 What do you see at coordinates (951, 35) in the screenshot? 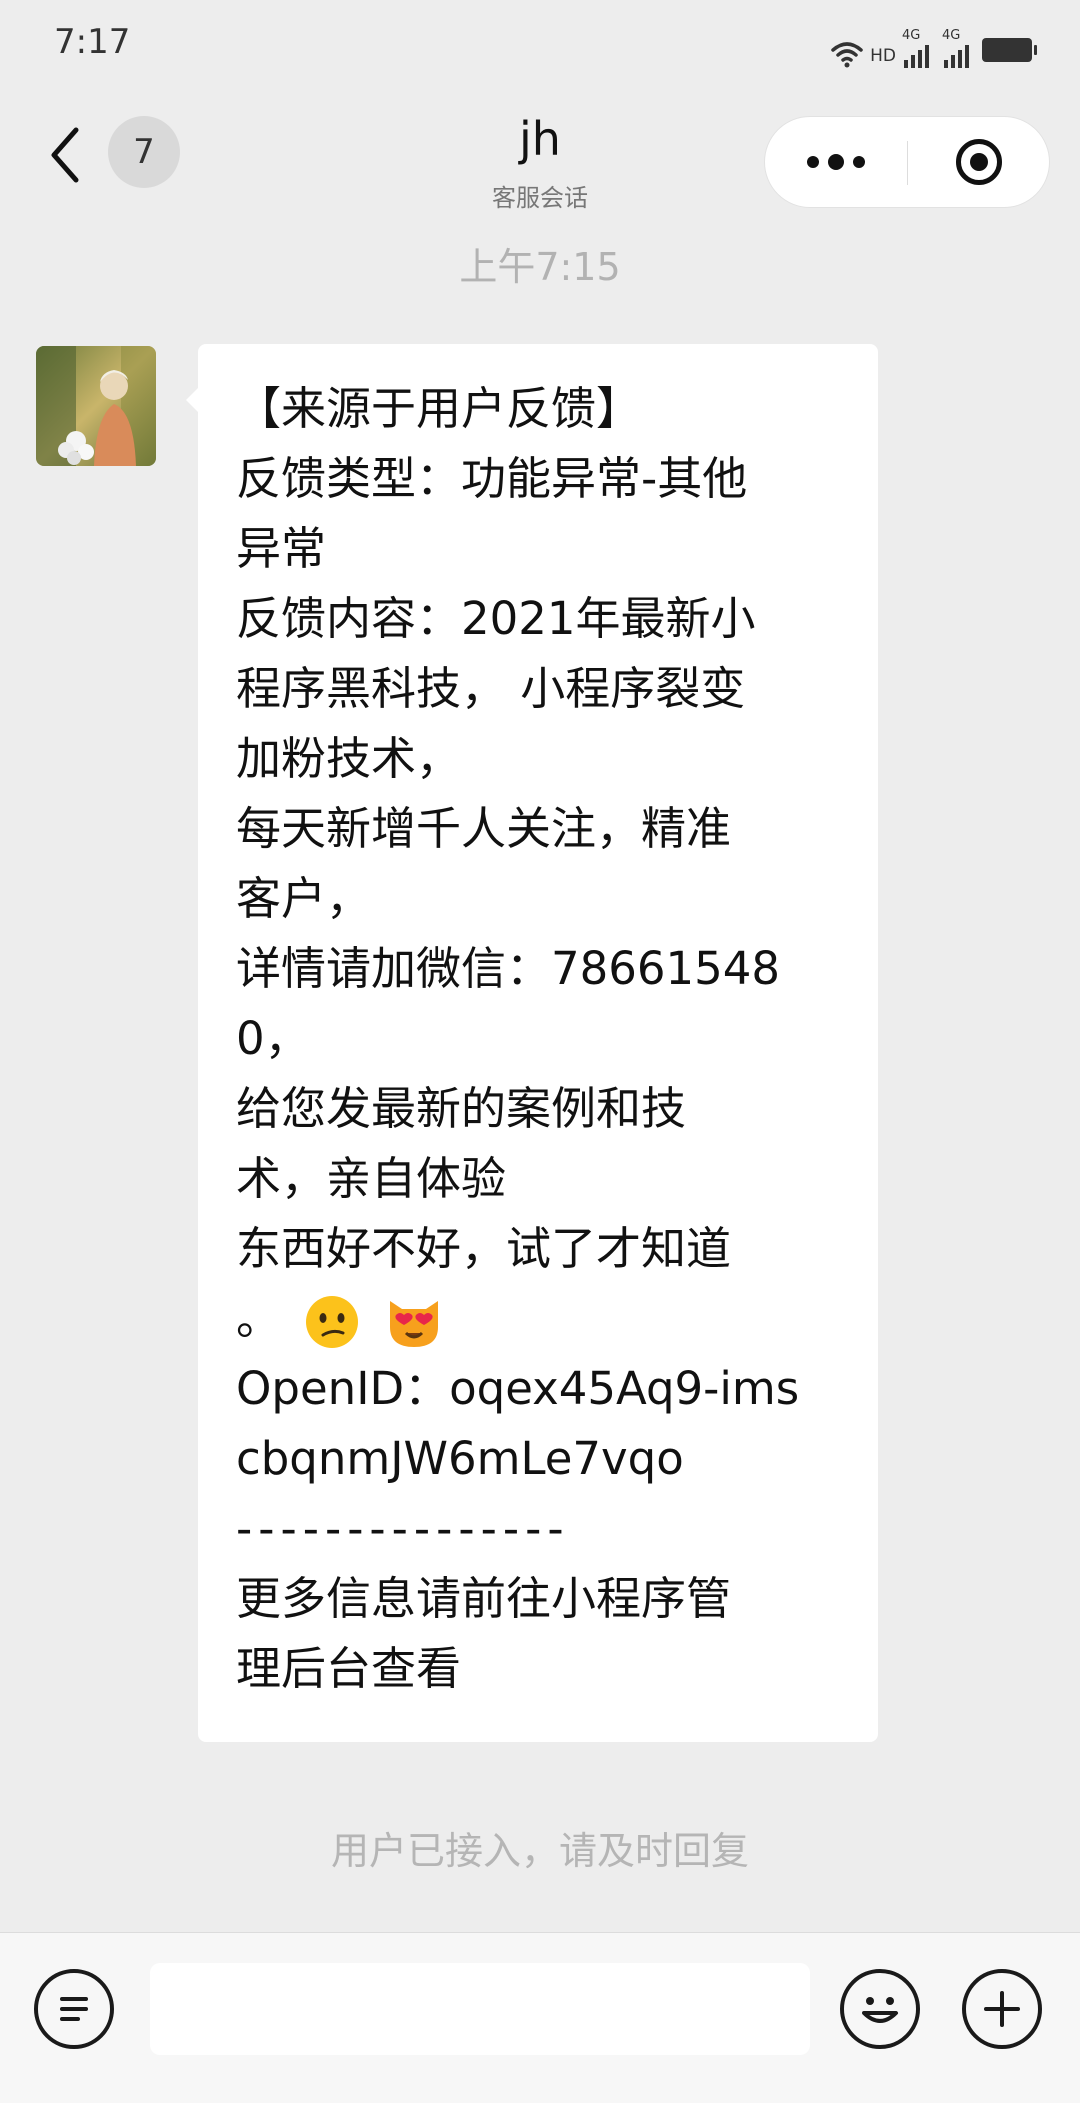
I see `network-type-label-2: 4G` at bounding box center [951, 35].